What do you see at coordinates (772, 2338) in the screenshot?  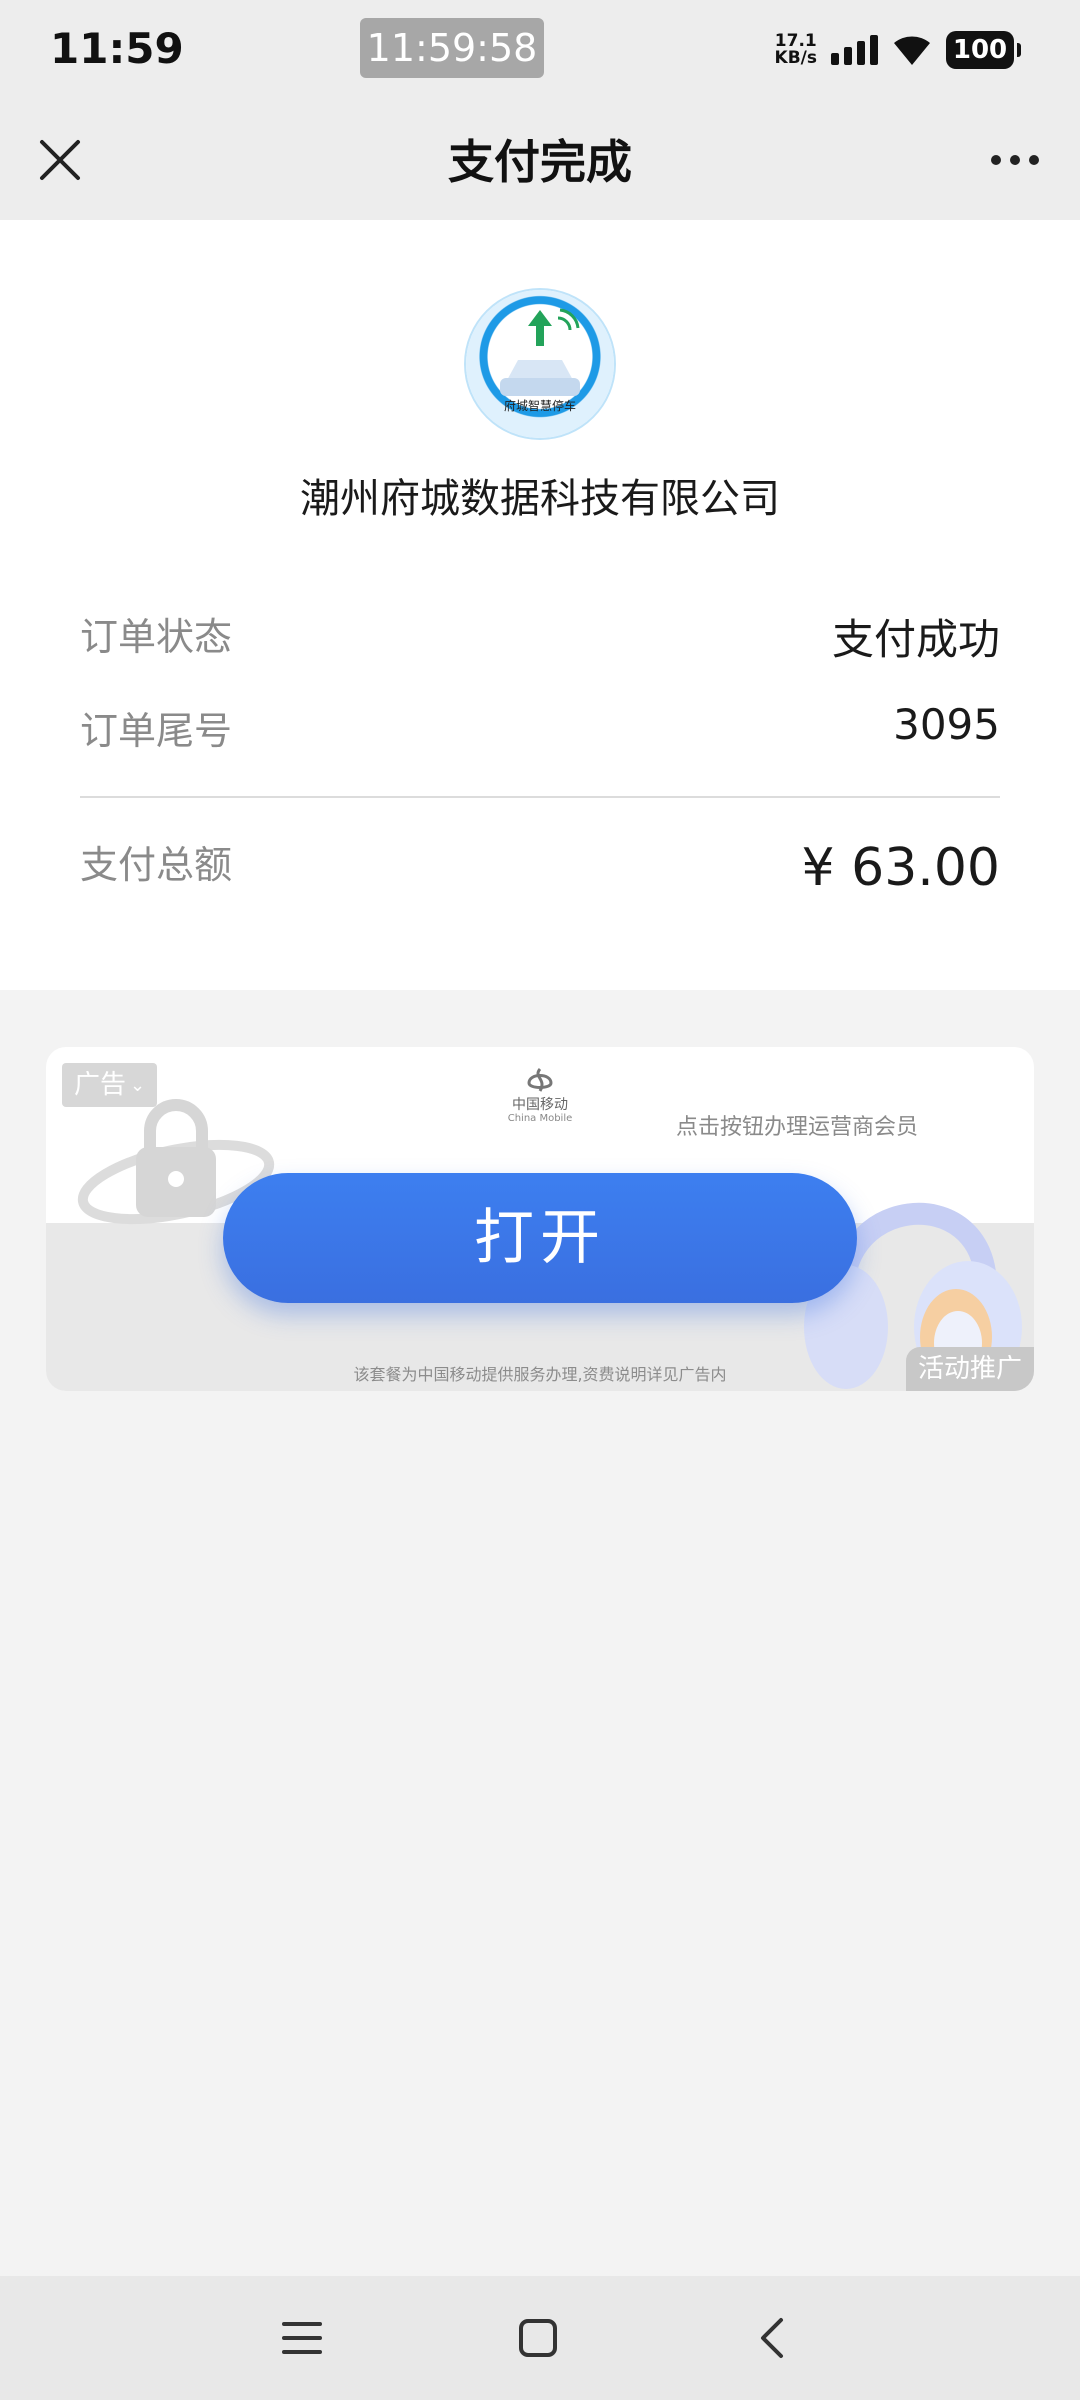 I see `back-icon` at bounding box center [772, 2338].